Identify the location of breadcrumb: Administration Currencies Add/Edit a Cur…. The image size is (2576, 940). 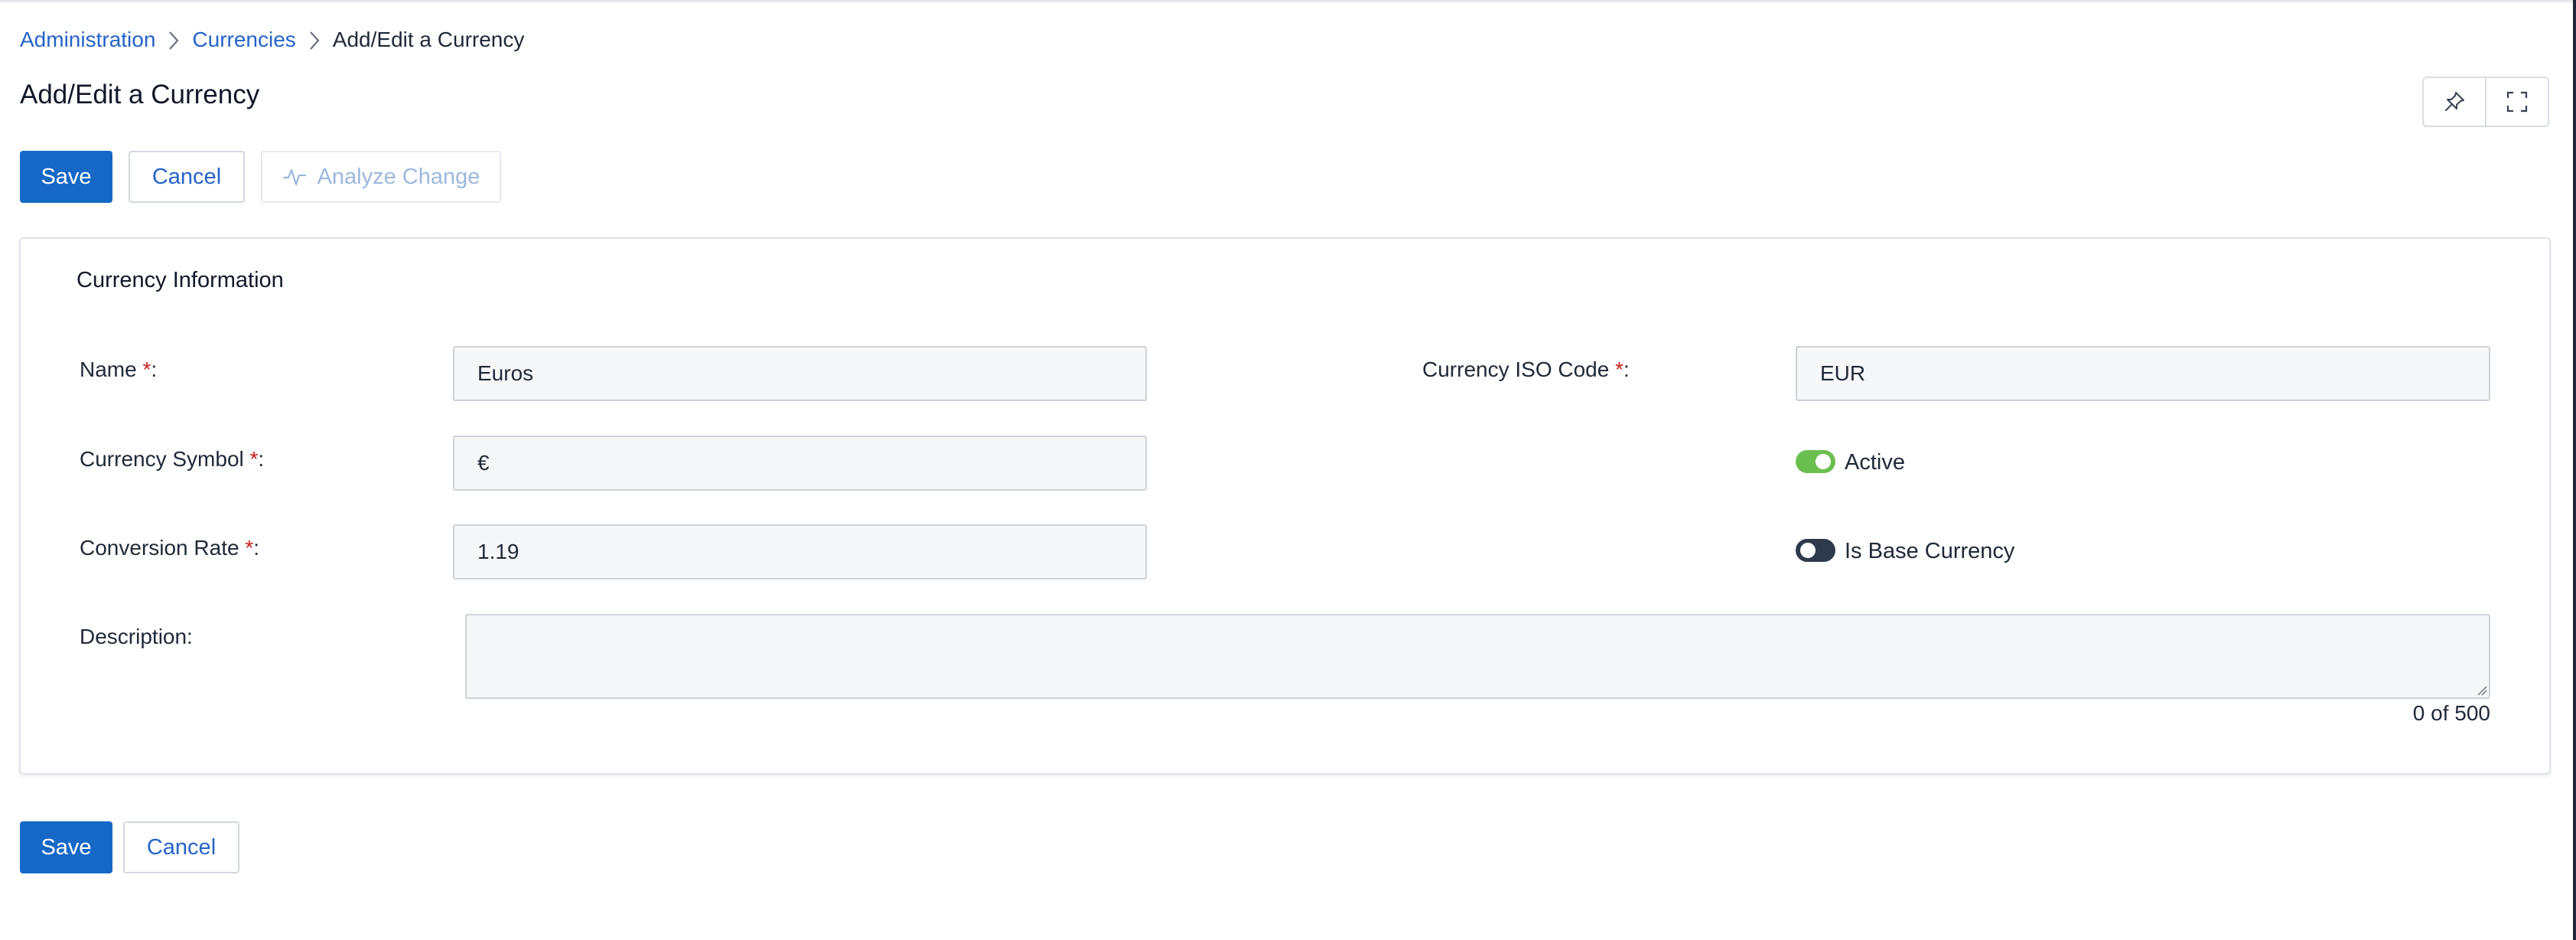
(272, 40).